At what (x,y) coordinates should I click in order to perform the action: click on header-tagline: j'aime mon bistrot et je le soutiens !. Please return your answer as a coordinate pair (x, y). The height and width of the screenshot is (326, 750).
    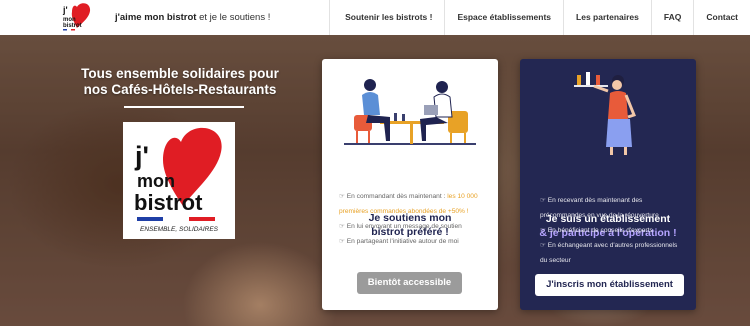
    Looking at the image, I should click on (192, 17).